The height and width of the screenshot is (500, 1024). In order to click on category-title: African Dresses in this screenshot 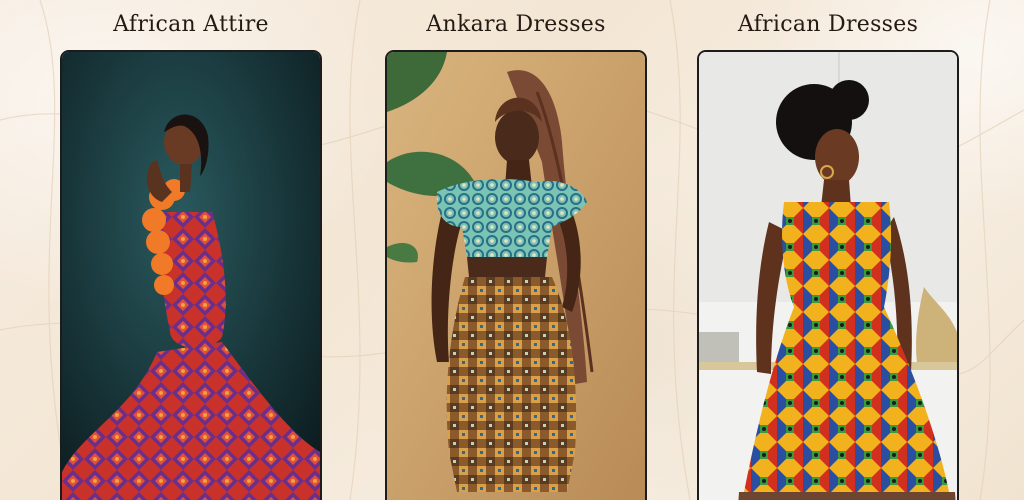, I will do `click(828, 24)`.